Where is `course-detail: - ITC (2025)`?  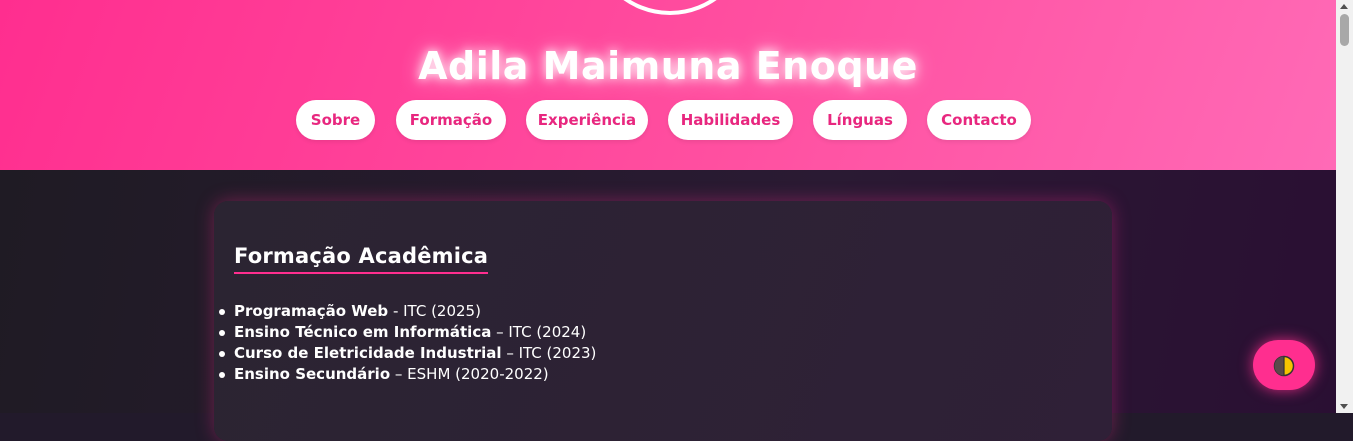 course-detail: - ITC (2025) is located at coordinates (434, 311).